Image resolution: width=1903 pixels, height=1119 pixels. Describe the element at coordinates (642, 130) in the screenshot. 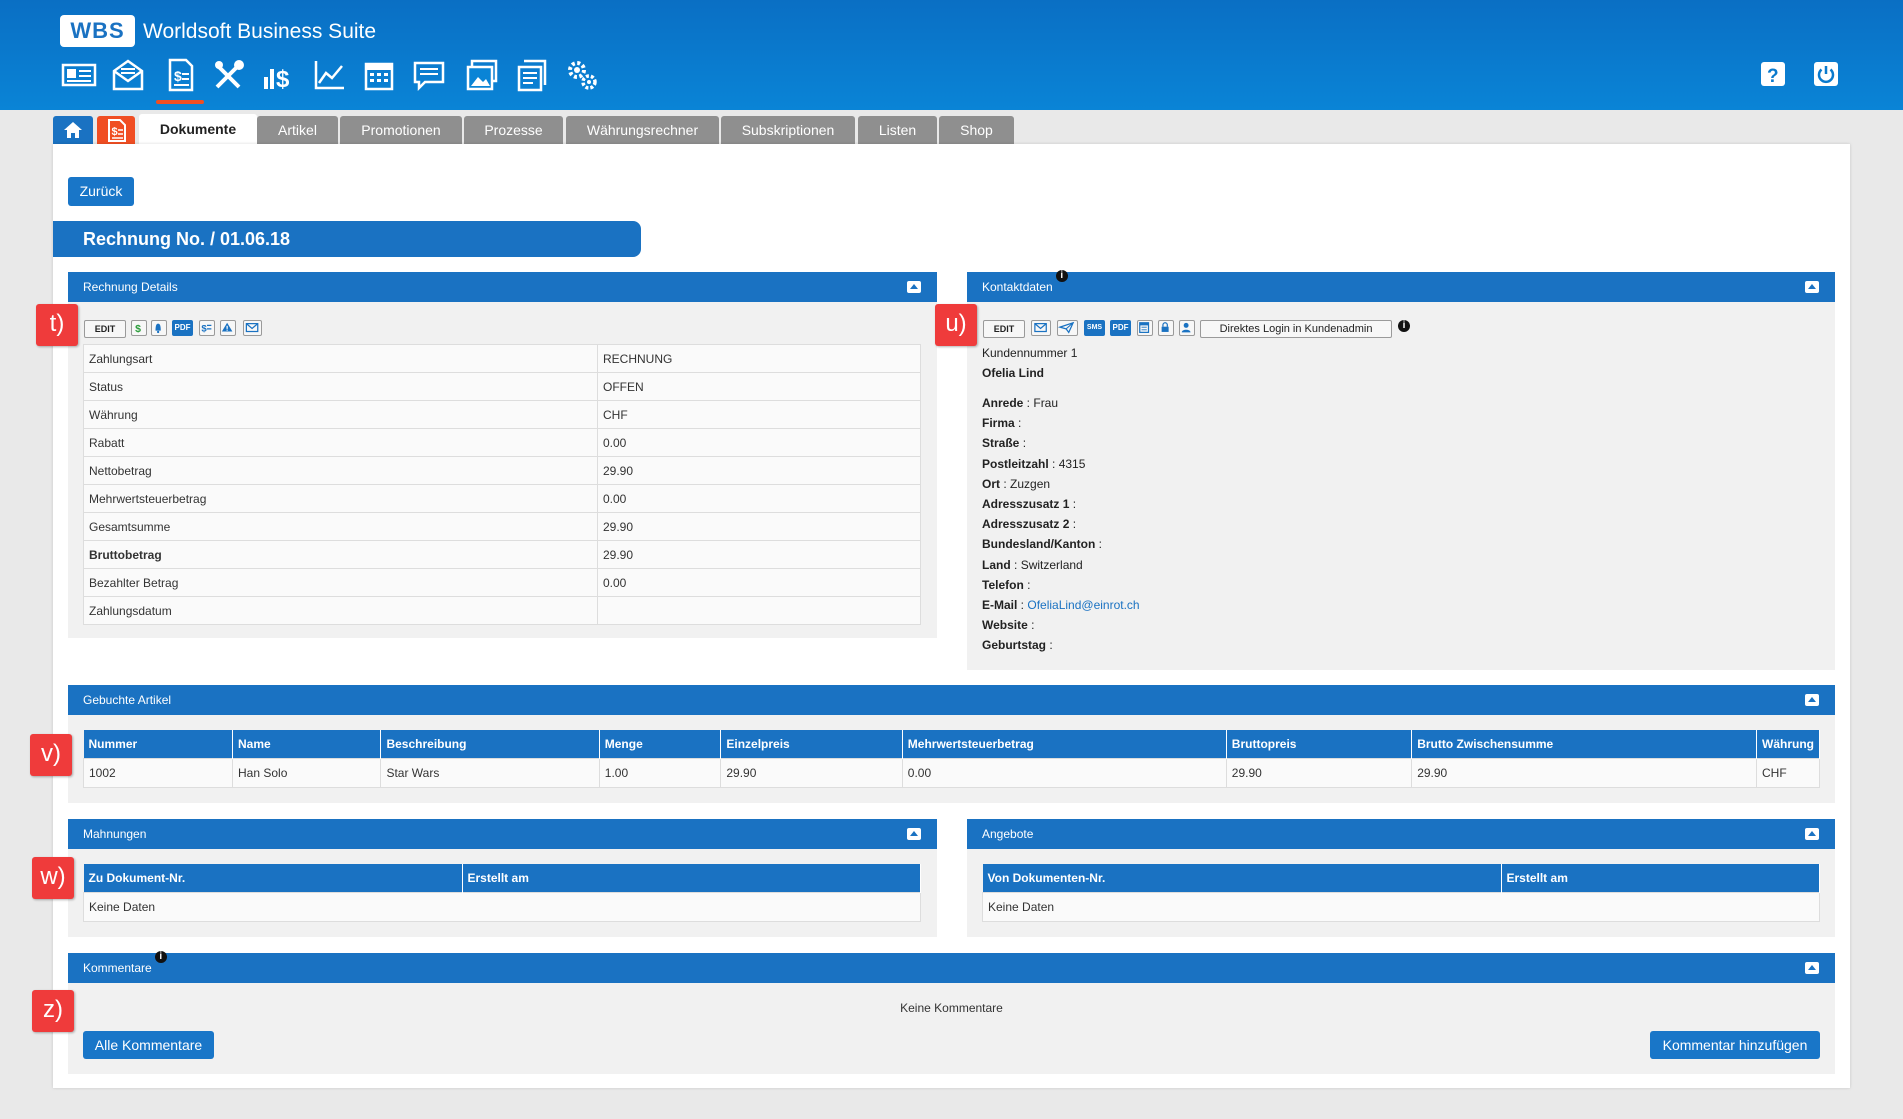

I see `tab-waehrungsrechner: Währungsrechner` at that location.